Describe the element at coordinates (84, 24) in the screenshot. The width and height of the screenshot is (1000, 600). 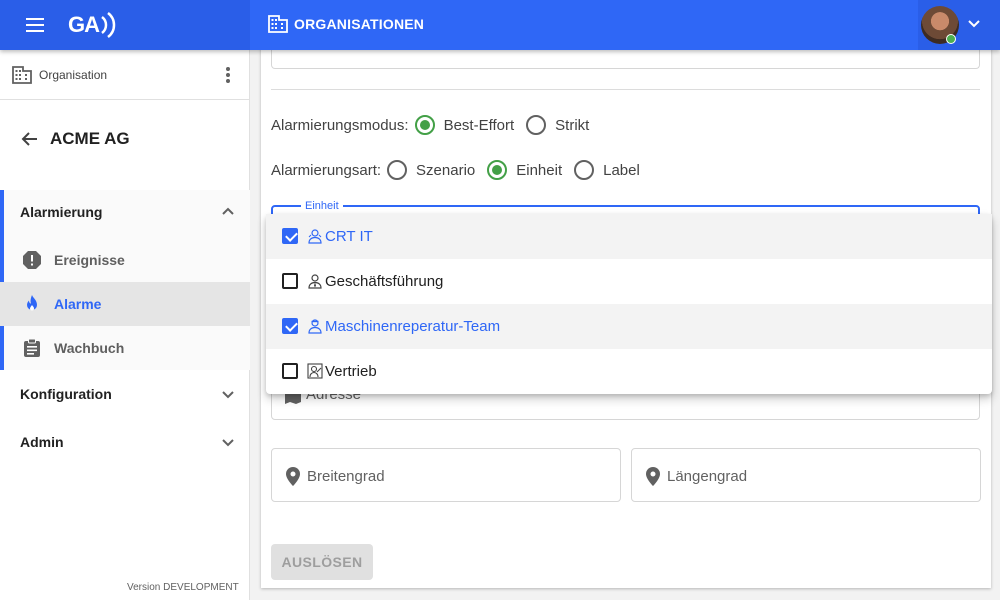
I see `logo-text: GA` at that location.